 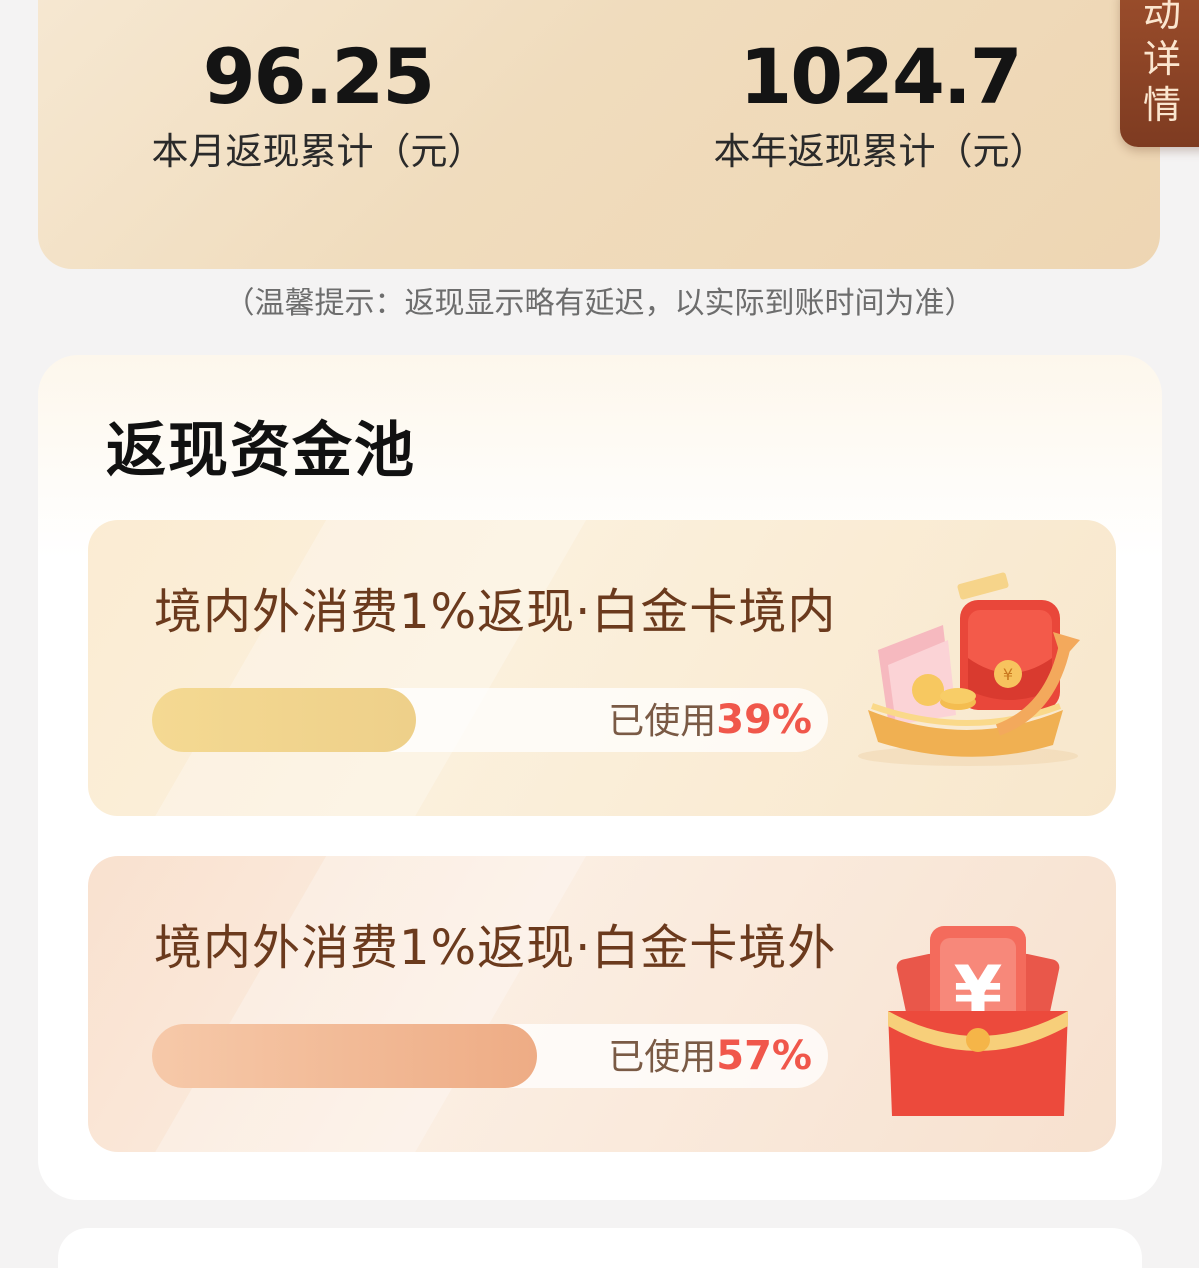 What do you see at coordinates (978, 1021) in the screenshot?
I see `red-envelope-yuan-icon: ¥` at bounding box center [978, 1021].